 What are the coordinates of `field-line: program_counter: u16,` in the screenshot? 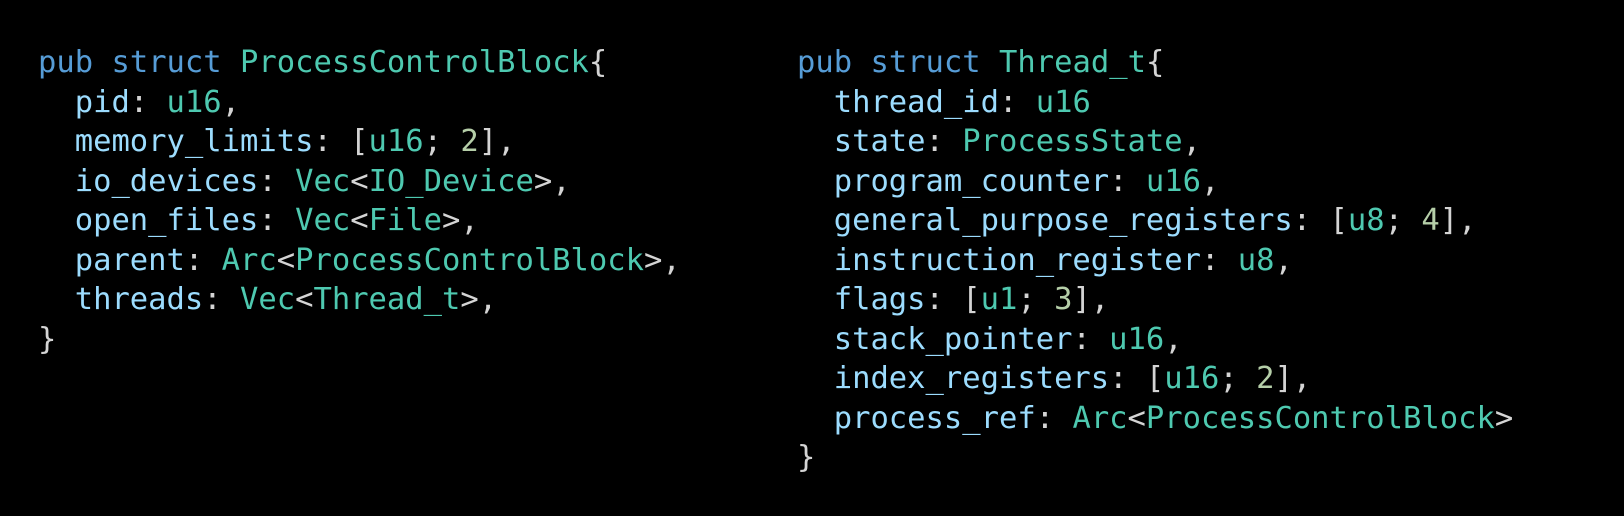 It's located at (1155, 182).